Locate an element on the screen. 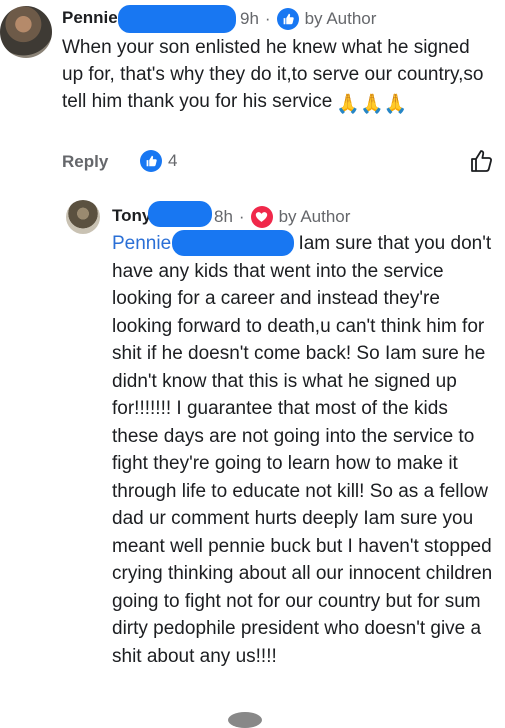 The image size is (505, 728). heart-icon is located at coordinates (261, 217).